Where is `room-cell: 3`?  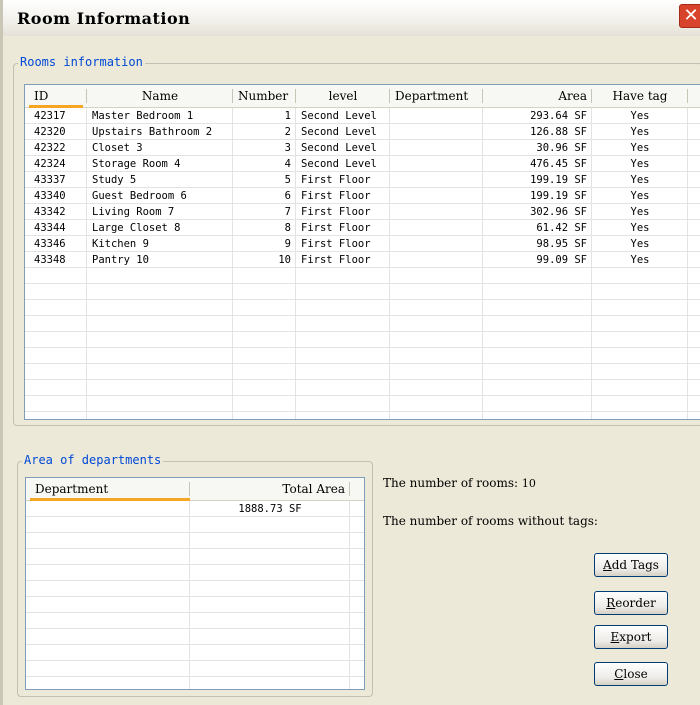 room-cell: 3 is located at coordinates (287, 148).